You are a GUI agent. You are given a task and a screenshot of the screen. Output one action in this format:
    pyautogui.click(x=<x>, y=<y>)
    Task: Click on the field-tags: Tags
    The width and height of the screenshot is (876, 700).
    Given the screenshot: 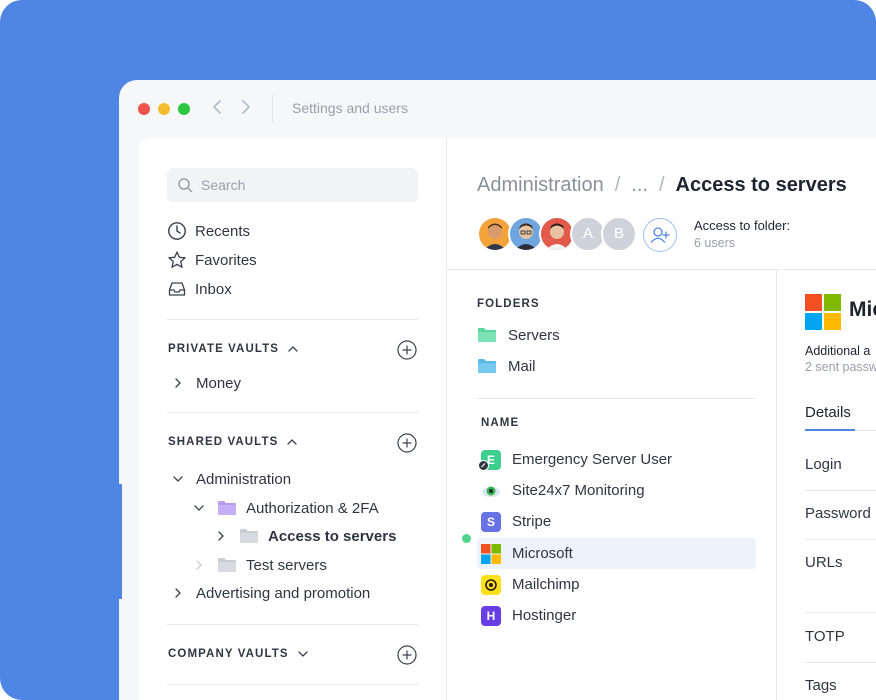 What is the action you would take?
    pyautogui.click(x=821, y=685)
    